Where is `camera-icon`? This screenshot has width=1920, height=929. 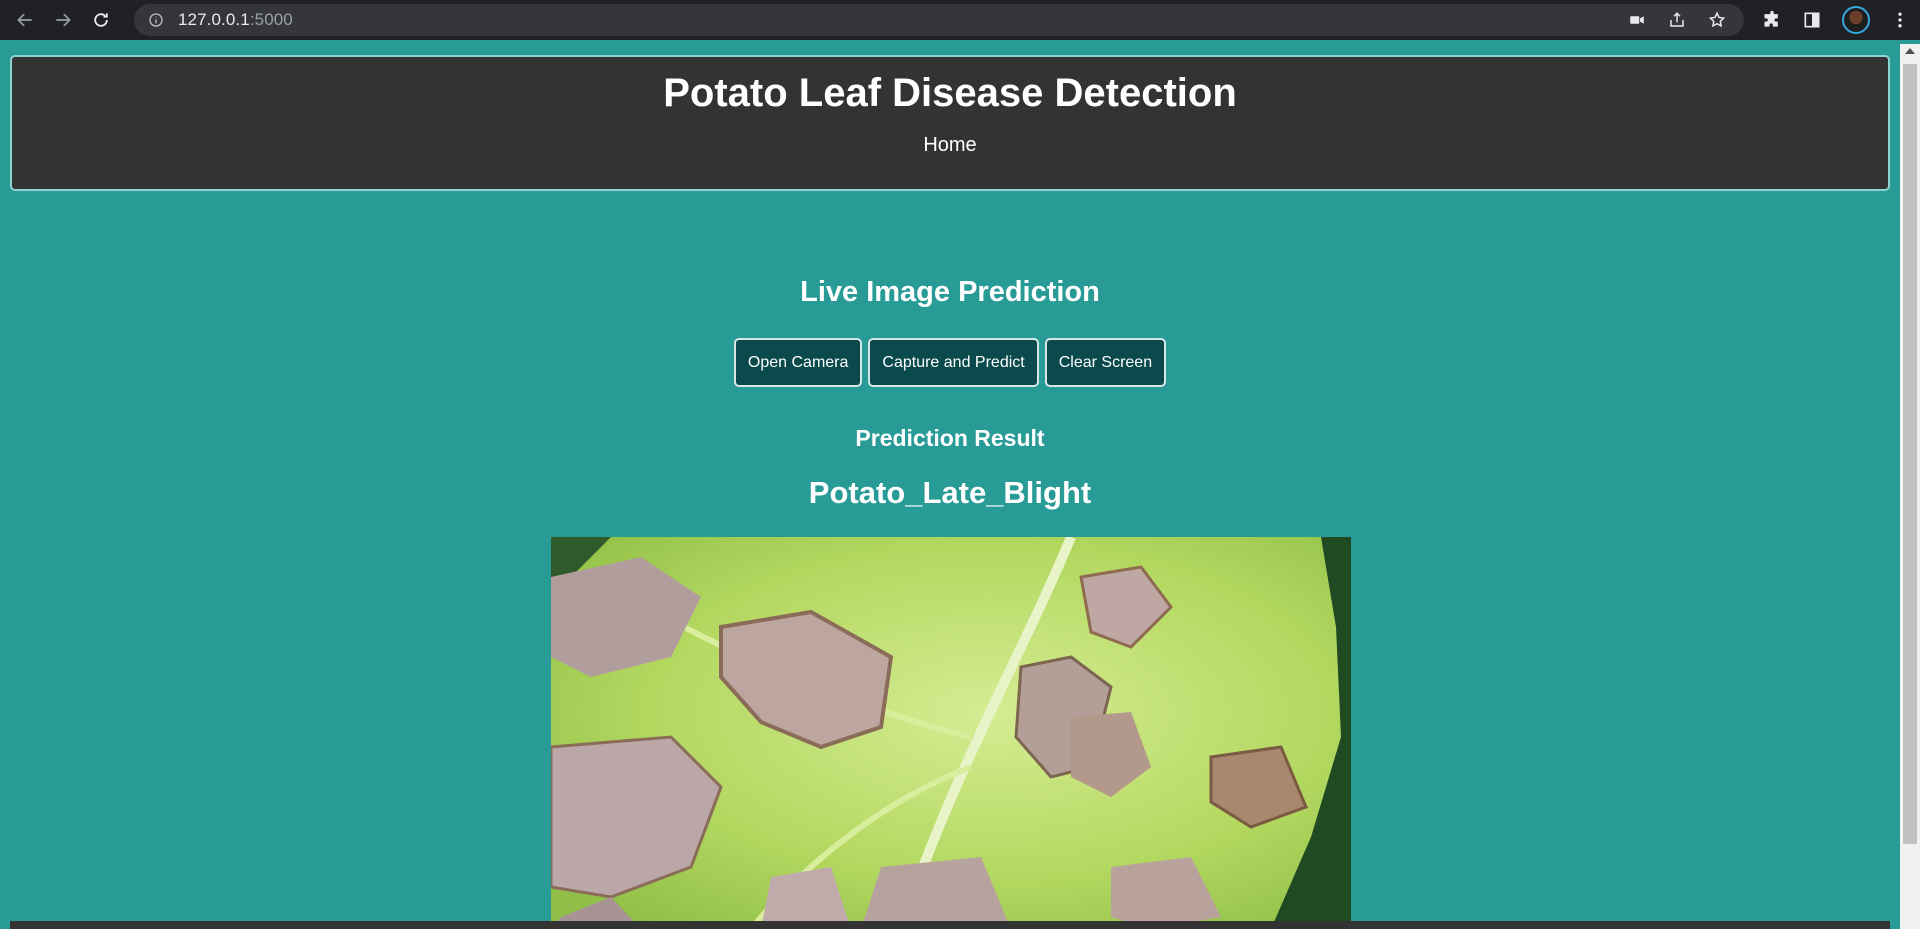 camera-icon is located at coordinates (1637, 20).